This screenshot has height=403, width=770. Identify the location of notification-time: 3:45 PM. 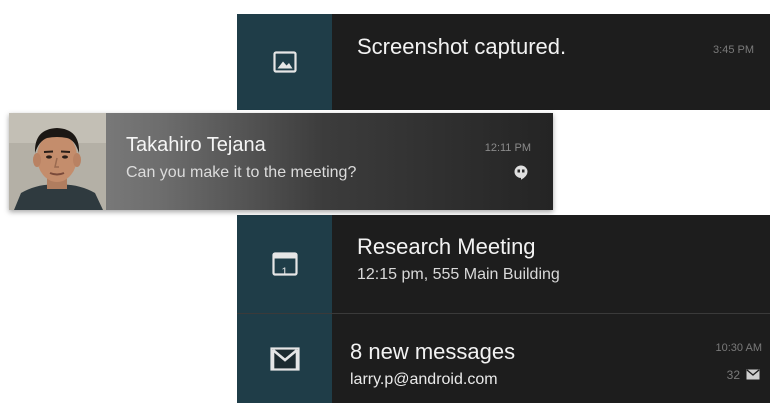
(733, 50).